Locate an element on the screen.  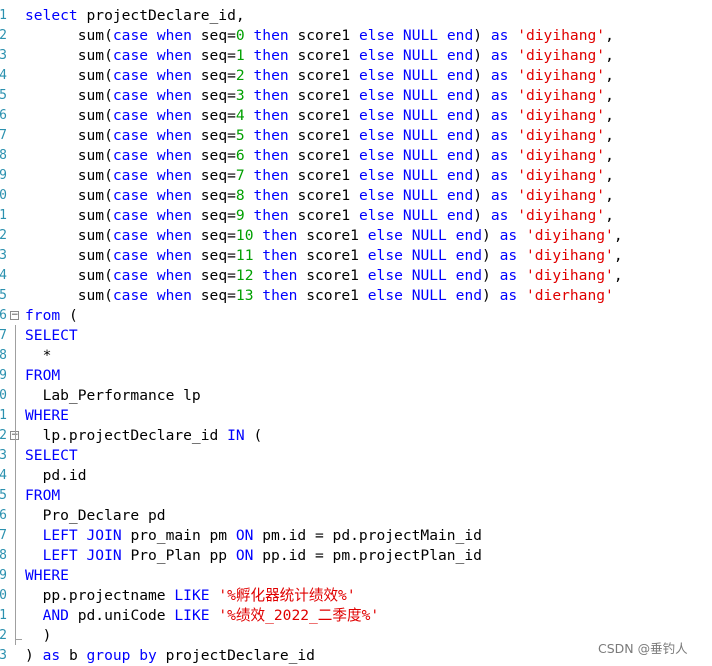
sql-keyword: SELECT is located at coordinates (51, 335).